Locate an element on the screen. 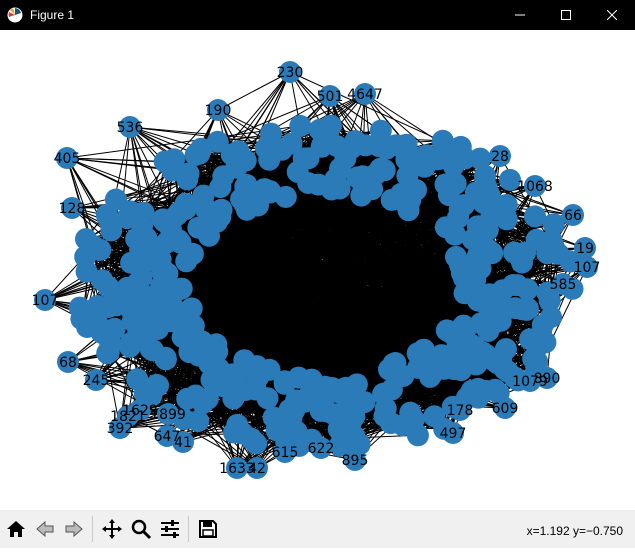 Image resolution: width=635 pixels, height=552 pixels. node-label: 68 is located at coordinates (68, 363).